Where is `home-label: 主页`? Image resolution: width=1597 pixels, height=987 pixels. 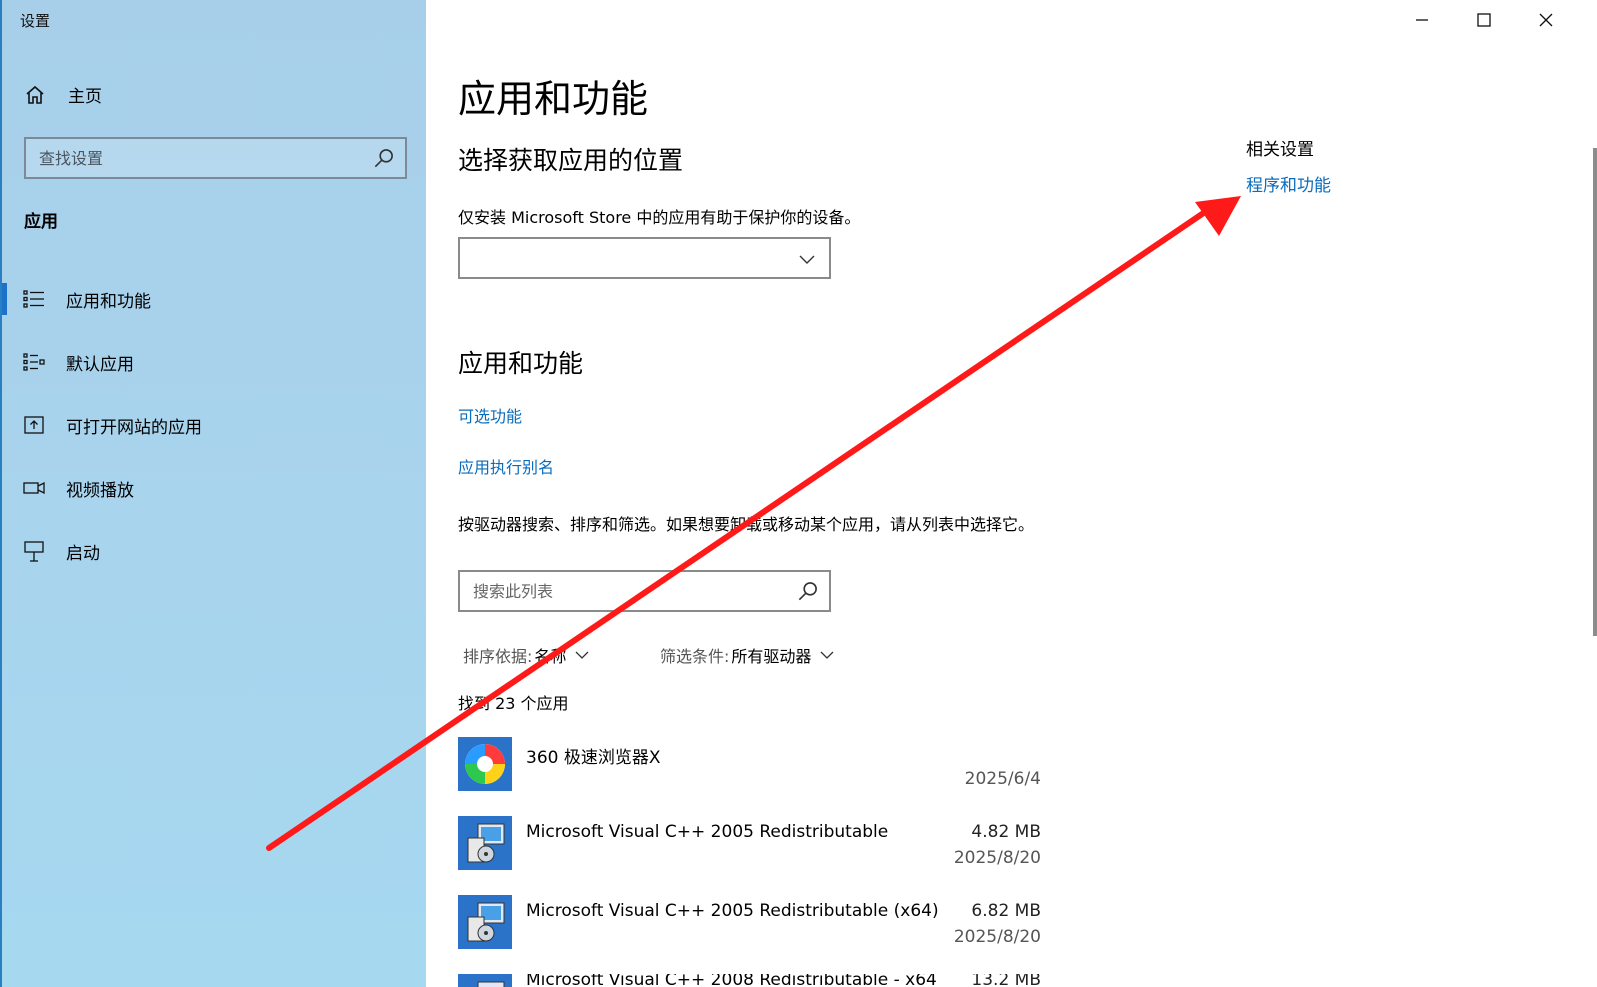 home-label: 主页 is located at coordinates (85, 97).